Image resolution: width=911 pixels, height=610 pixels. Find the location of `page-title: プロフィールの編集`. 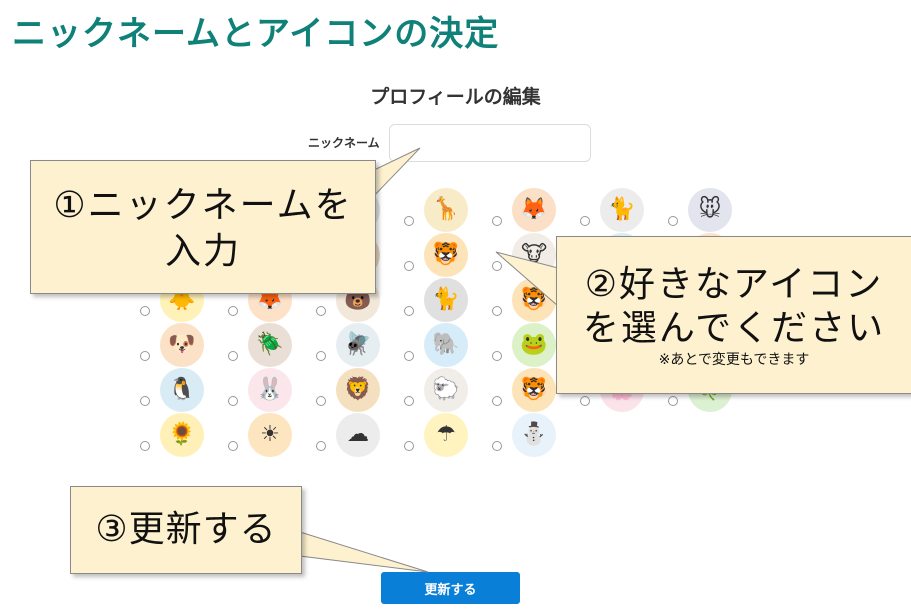

page-title: プロフィールの編集 is located at coordinates (455, 97).